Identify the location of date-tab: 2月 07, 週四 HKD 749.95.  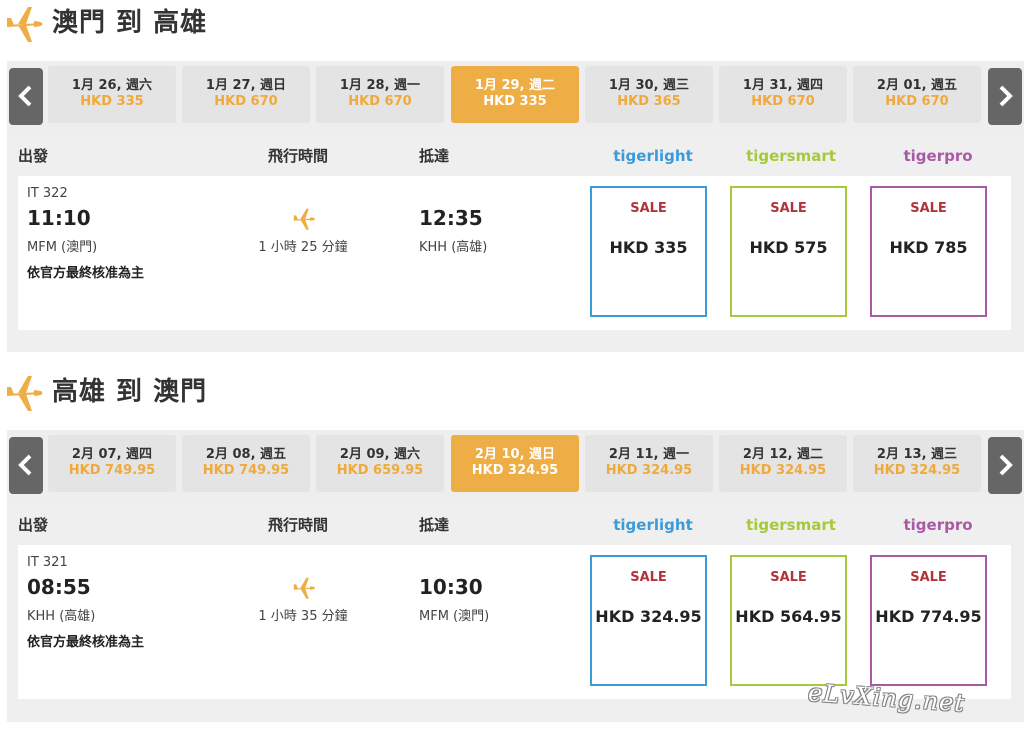
(112, 463).